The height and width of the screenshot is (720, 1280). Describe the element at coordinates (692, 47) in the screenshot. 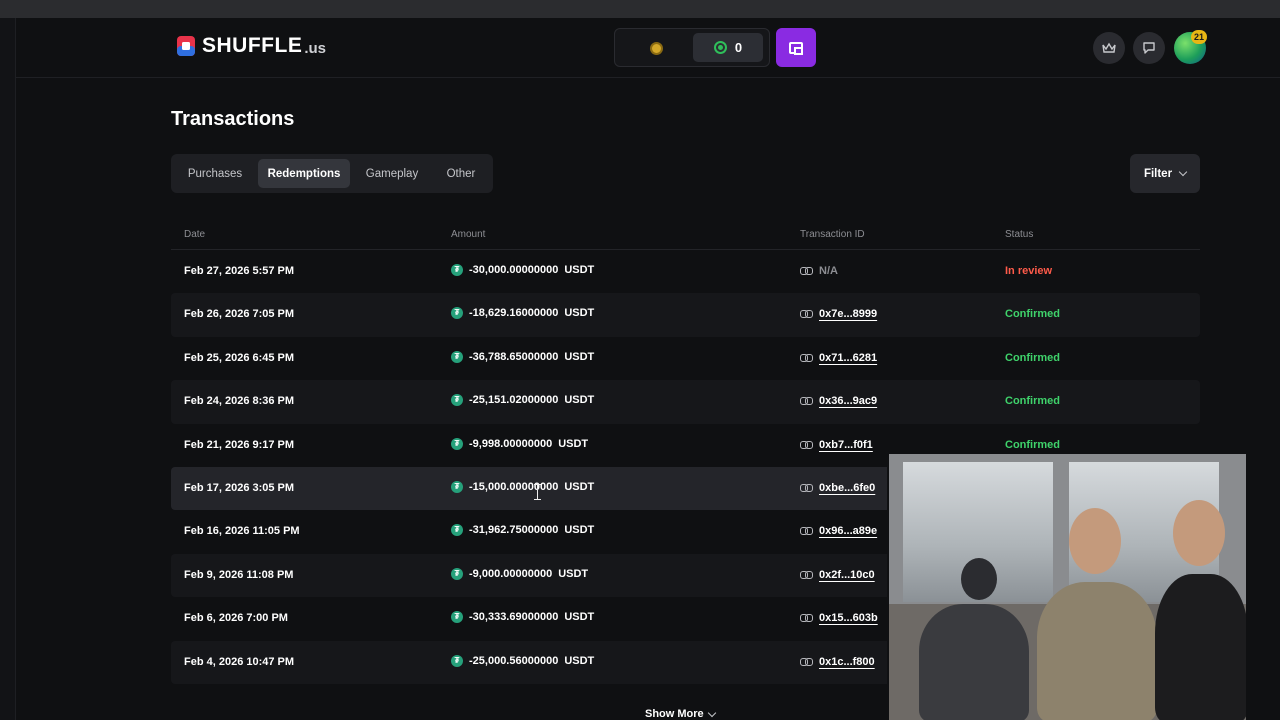

I see `balance-selector: 0` at that location.